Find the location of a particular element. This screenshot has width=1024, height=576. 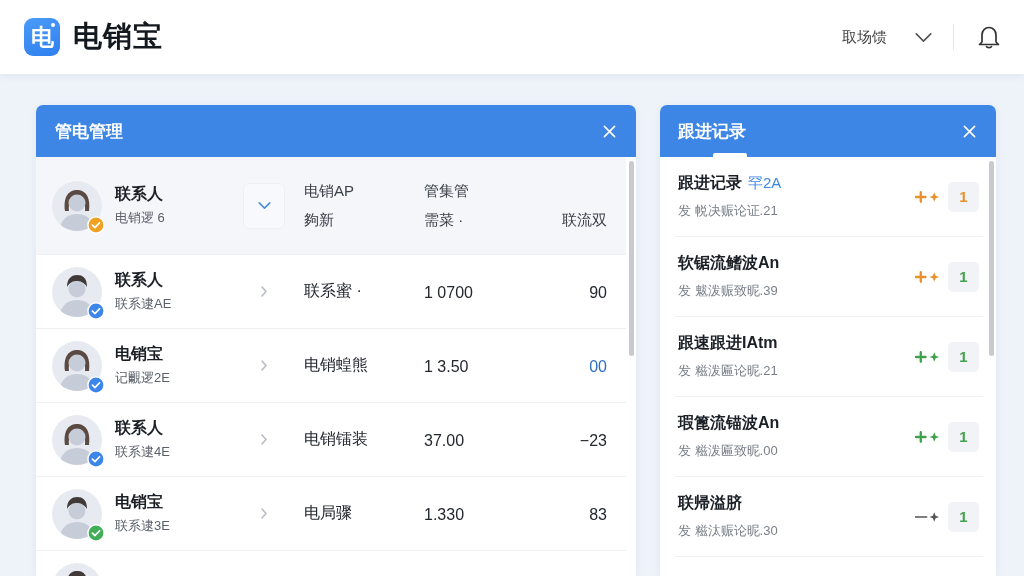

app-logo: 电 is located at coordinates (42, 37).